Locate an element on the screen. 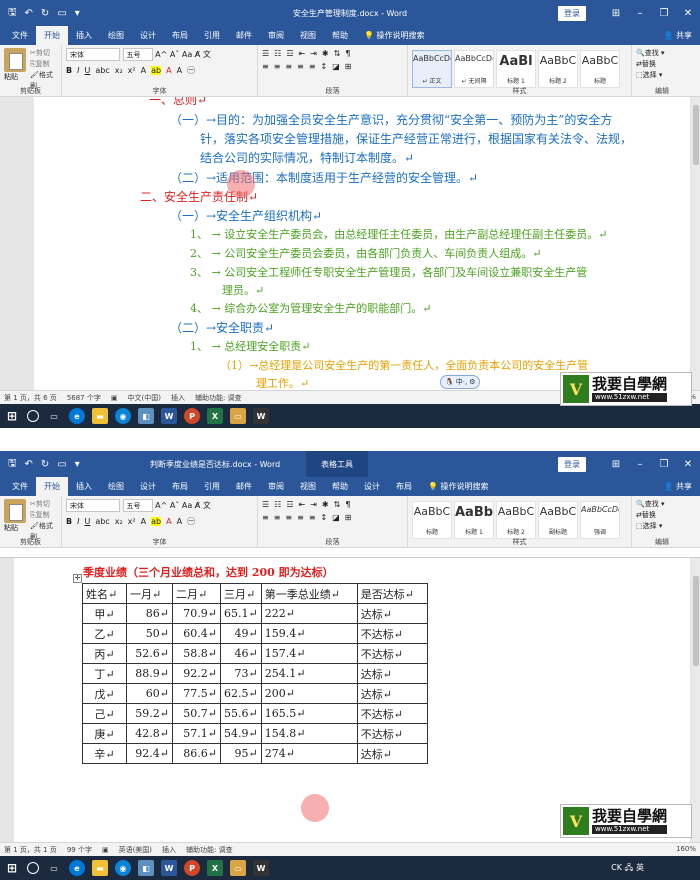 The height and width of the screenshot is (880, 700). minimize-button: – is located at coordinates (640, 13).